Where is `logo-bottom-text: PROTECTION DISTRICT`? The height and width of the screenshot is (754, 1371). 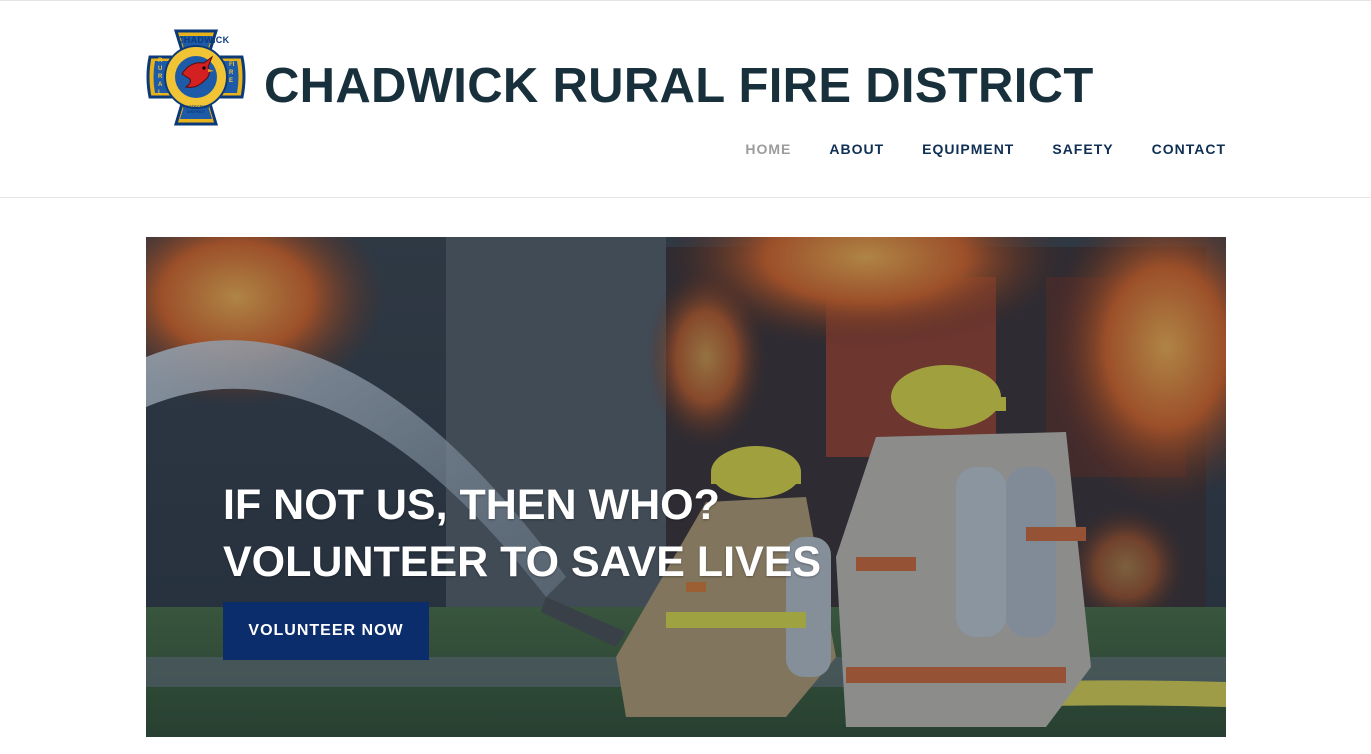 logo-bottom-text: PROTECTION DISTRICT is located at coordinates (196, 109).